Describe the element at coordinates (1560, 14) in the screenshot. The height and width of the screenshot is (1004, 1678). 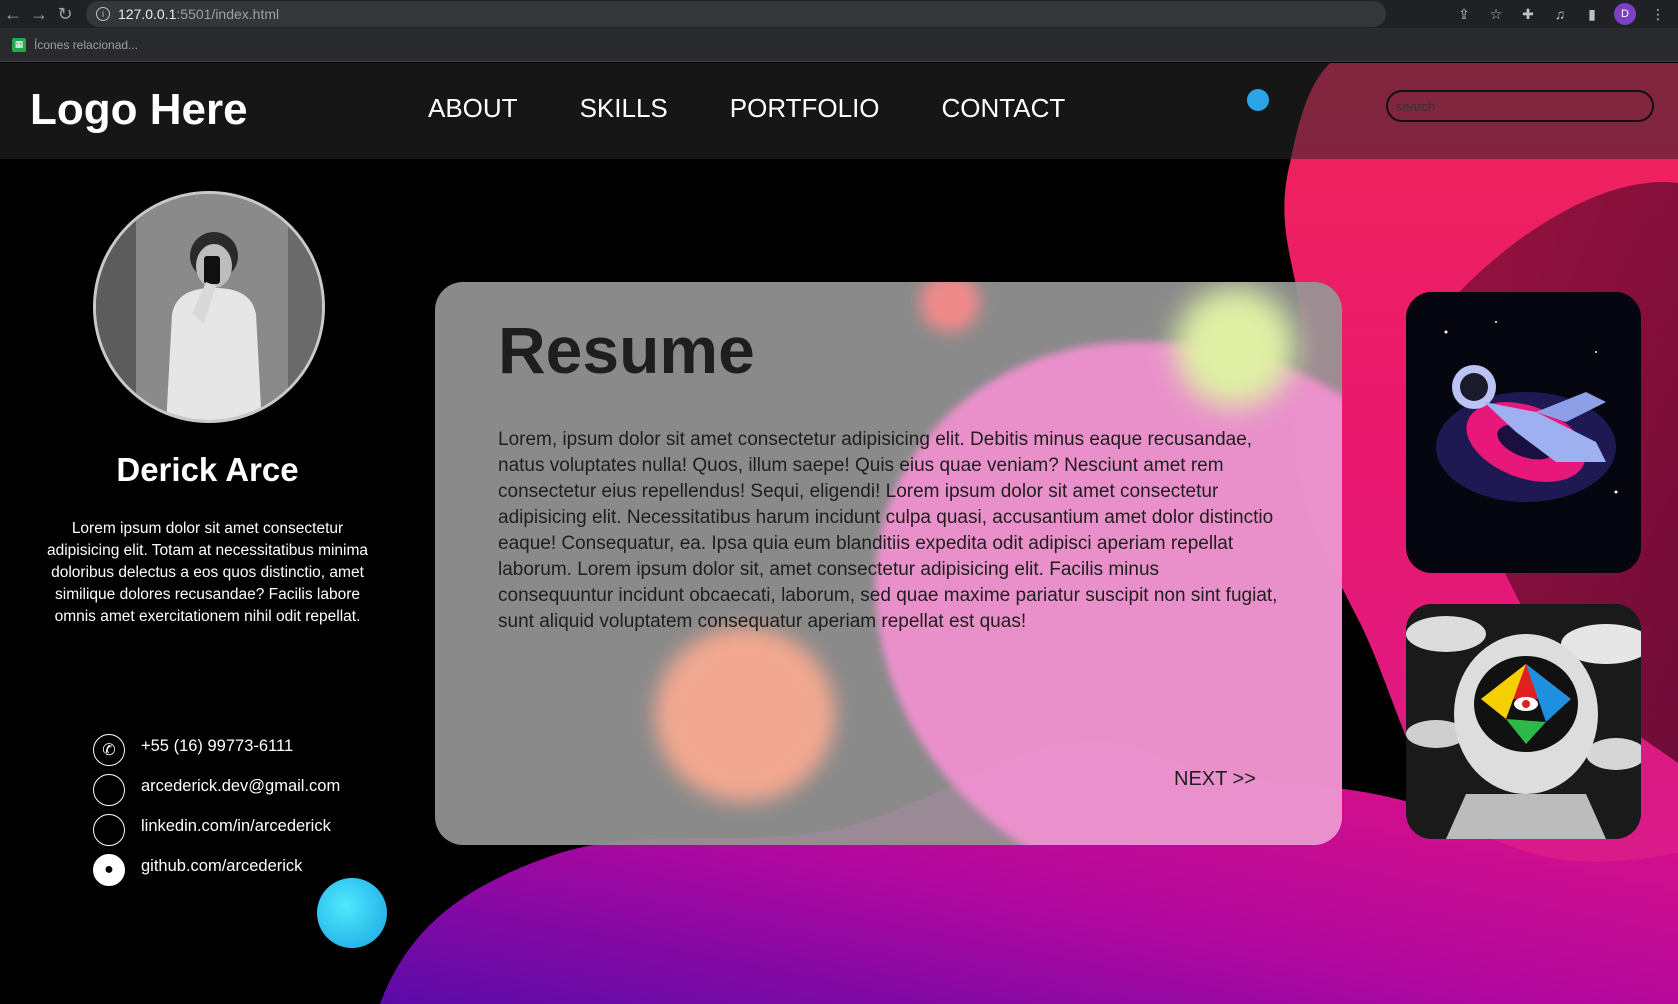
I see `media-icon: ♫` at that location.